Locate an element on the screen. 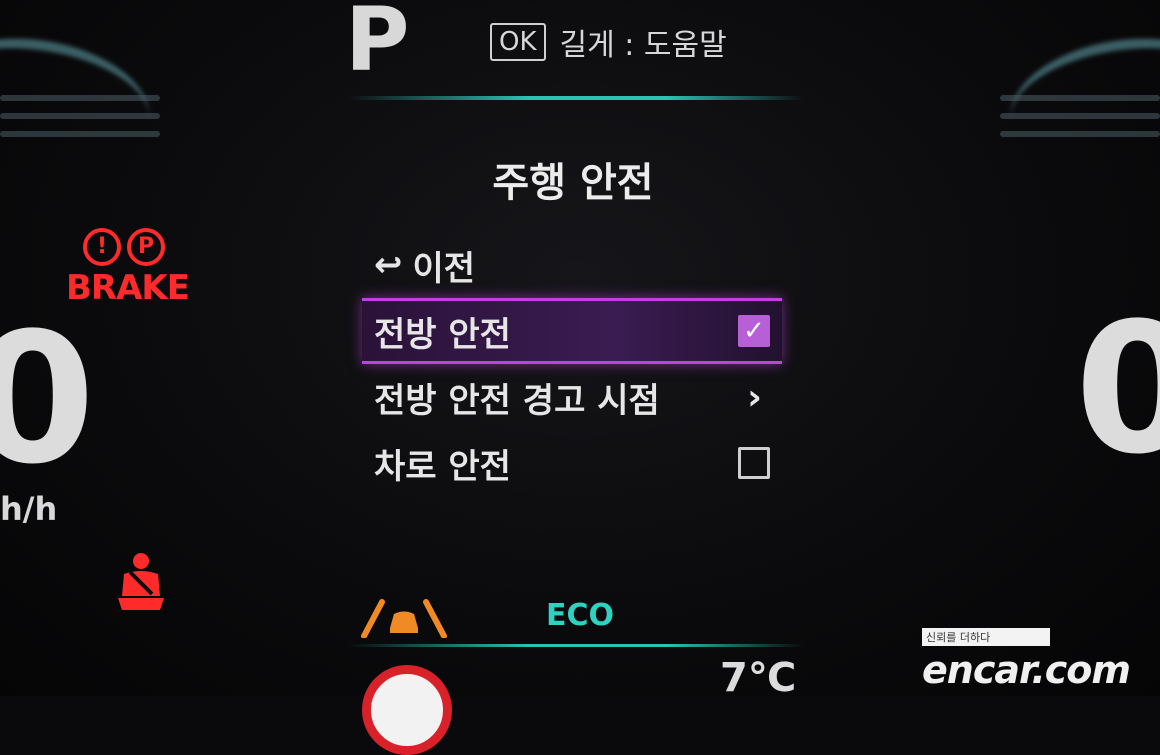  parking-brake-icon: P is located at coordinates (146, 247).